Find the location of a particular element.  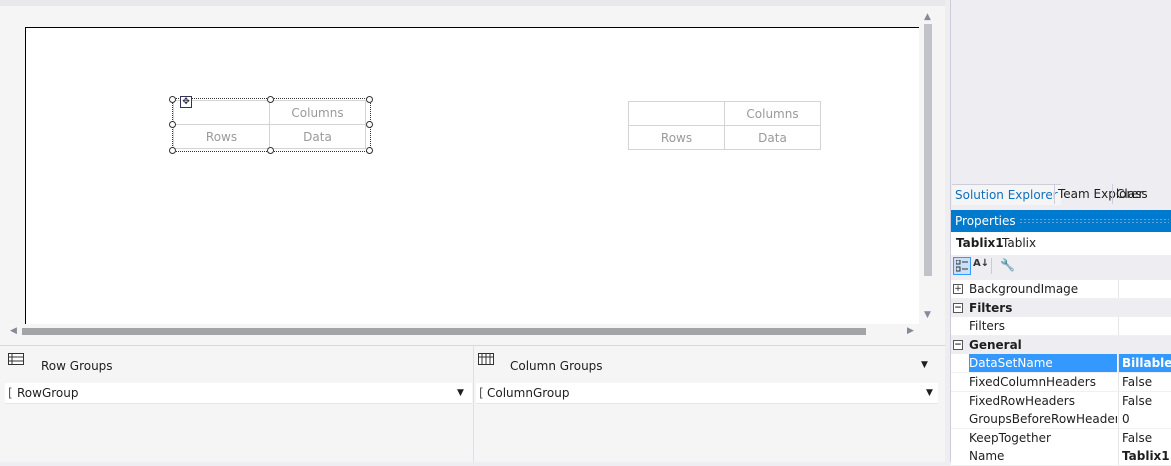

property-name: DataSetName is located at coordinates (1043, 363).